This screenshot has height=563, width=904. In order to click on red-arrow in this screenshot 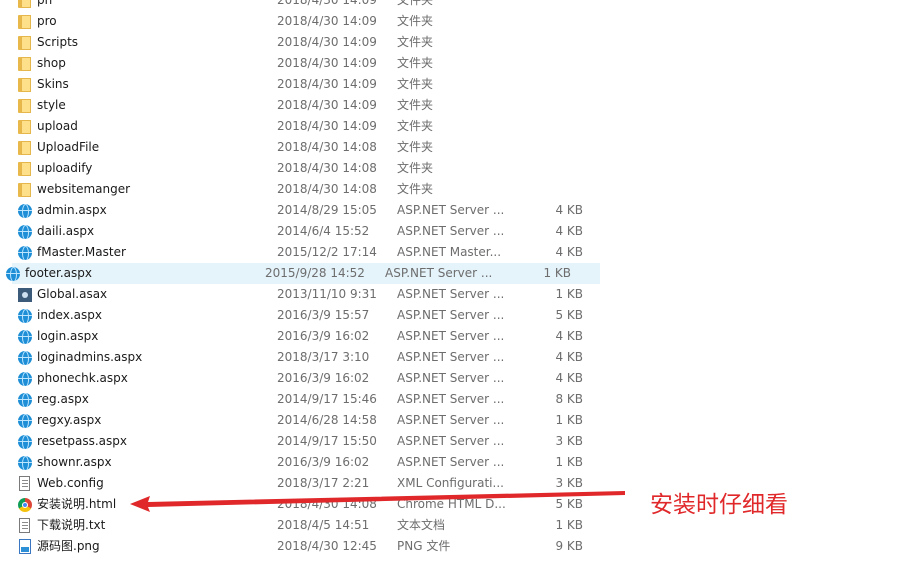, I will do `click(377, 501)`.